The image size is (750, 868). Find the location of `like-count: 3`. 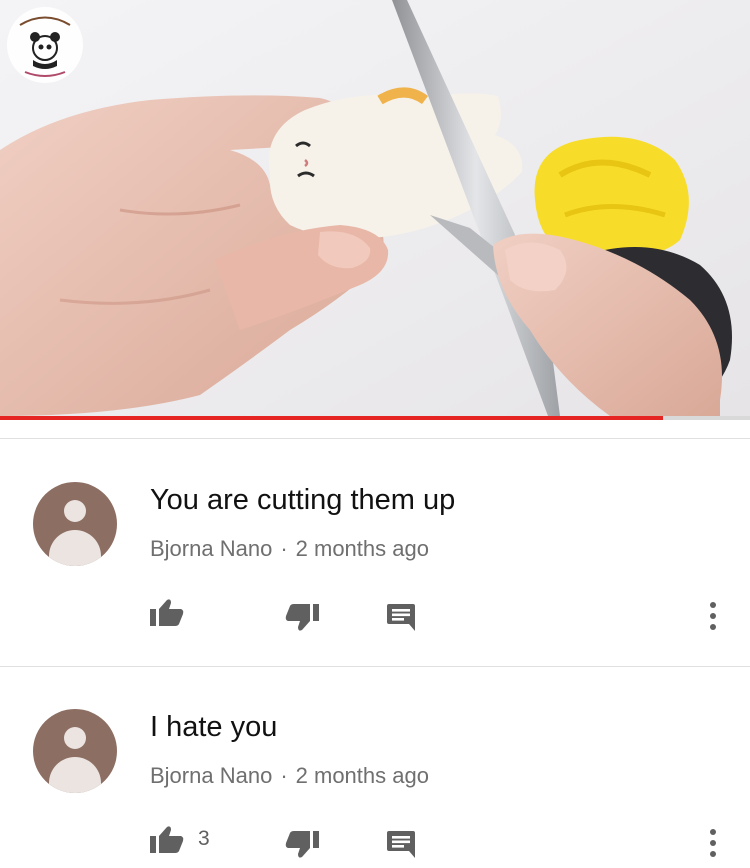

like-count: 3 is located at coordinates (204, 838).